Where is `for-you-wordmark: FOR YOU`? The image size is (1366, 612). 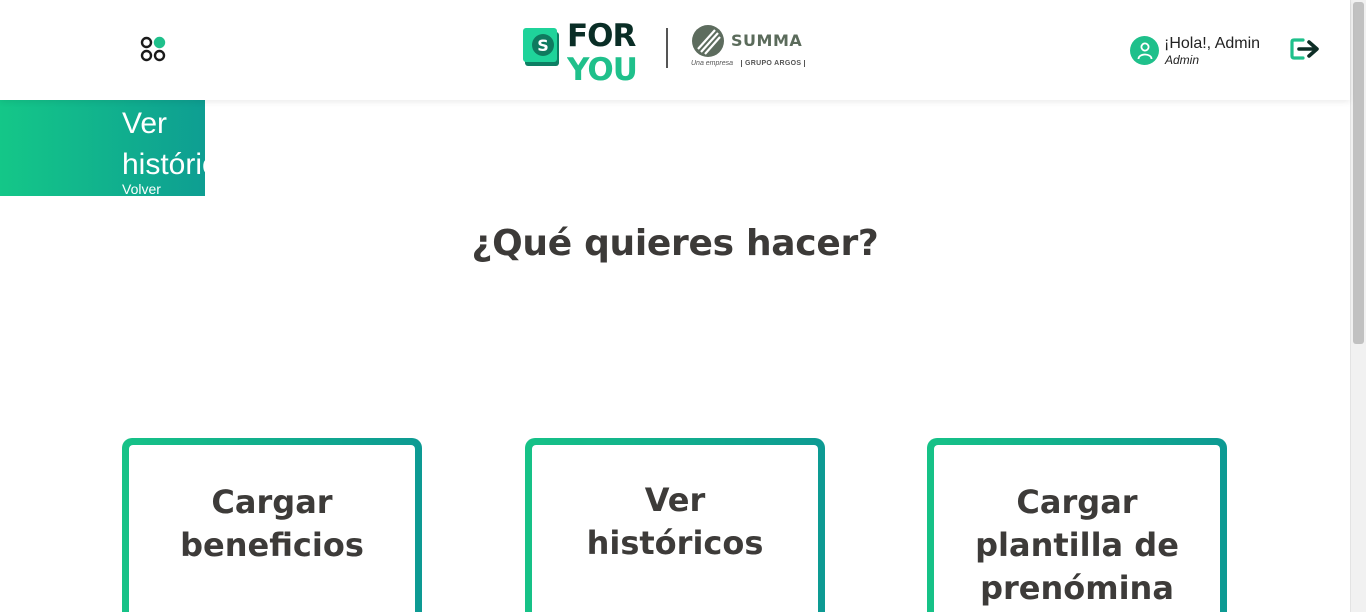 for-you-wordmark: FOR YOU is located at coordinates (602, 50).